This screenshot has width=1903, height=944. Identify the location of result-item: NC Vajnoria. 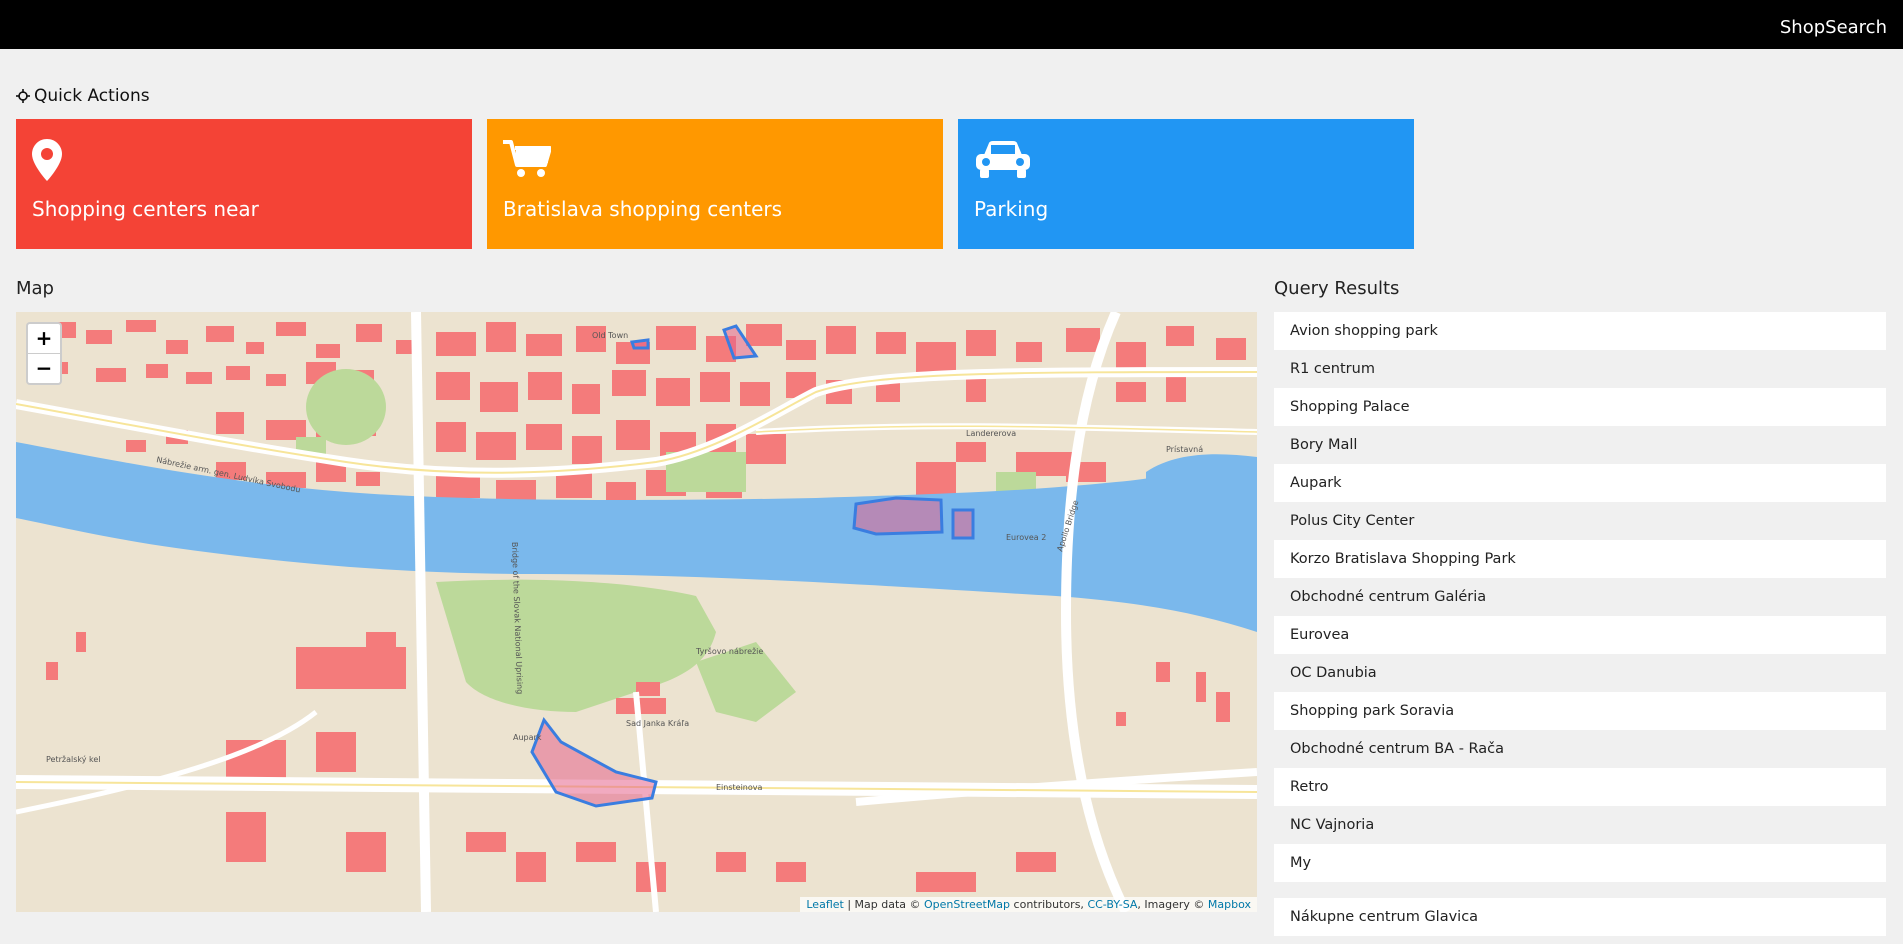
(1580, 825).